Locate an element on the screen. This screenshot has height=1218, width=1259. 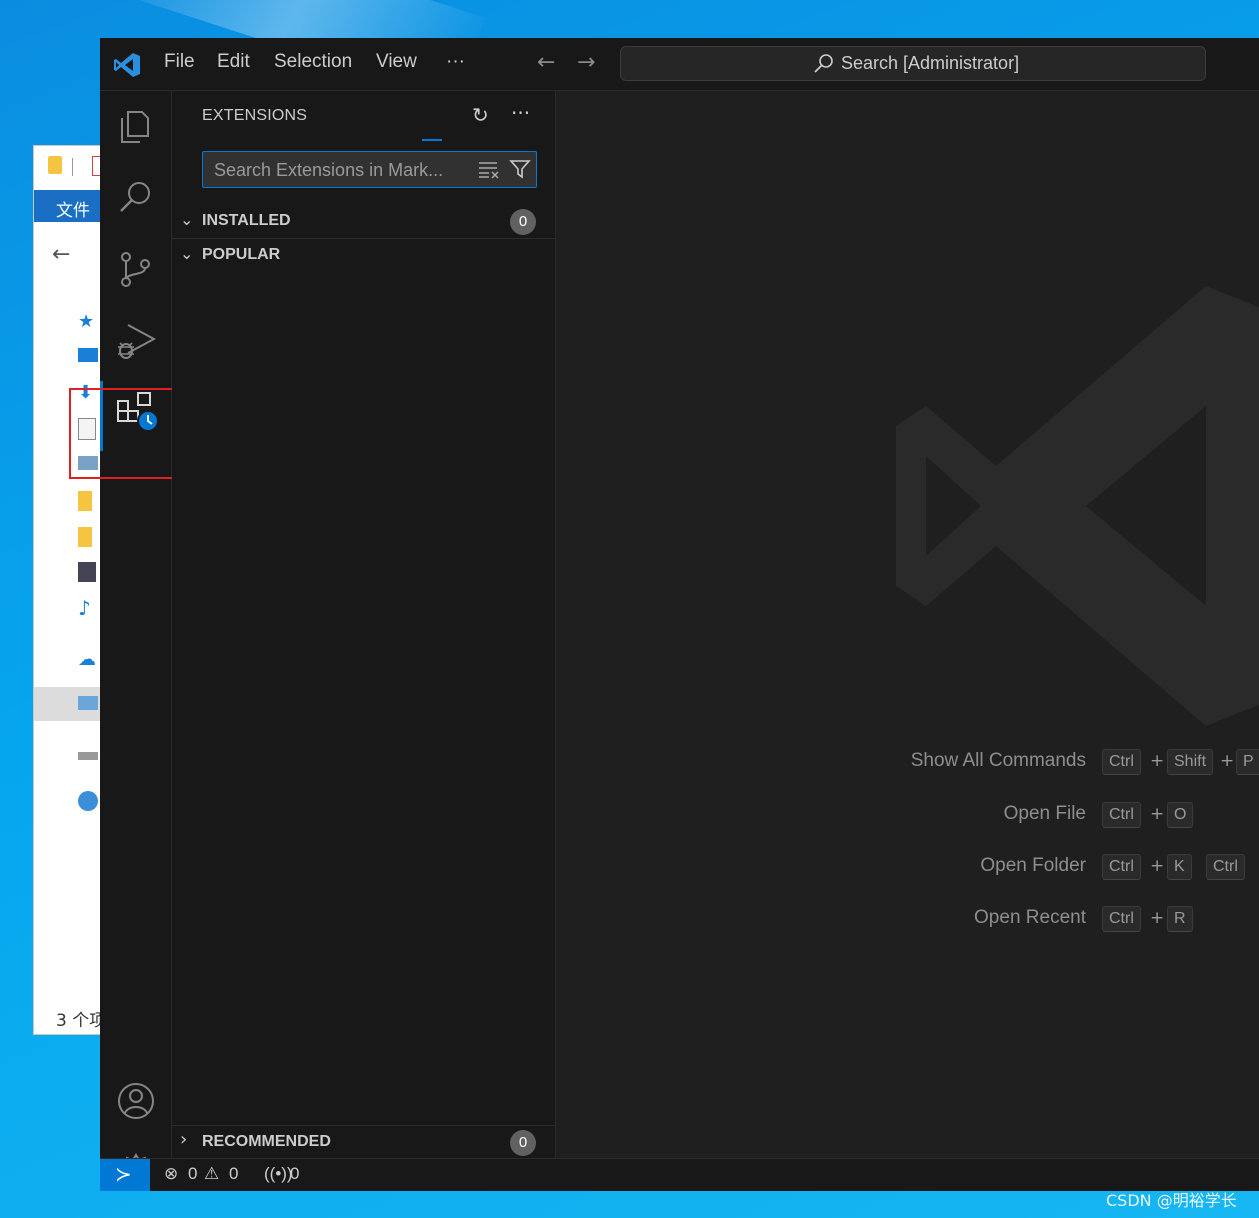
error-icon: ⊗ is located at coordinates (171, 1174).